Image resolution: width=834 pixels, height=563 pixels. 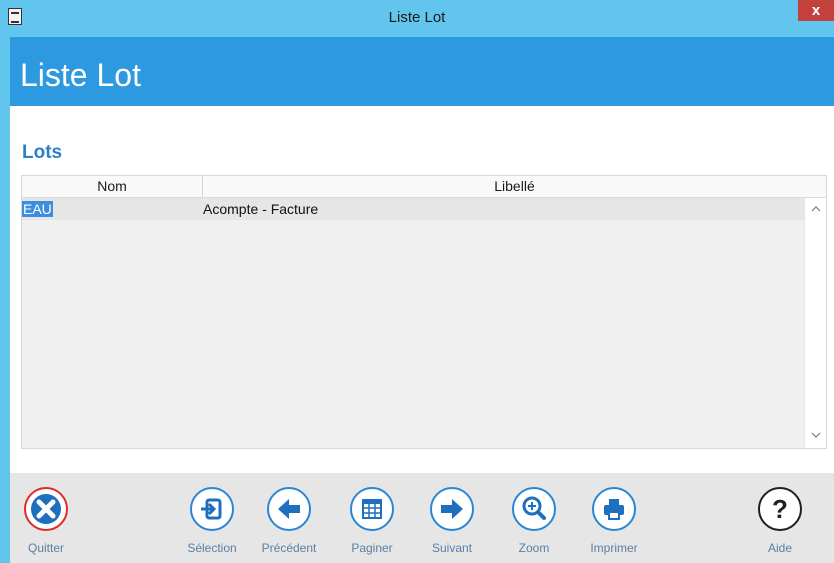 I want to click on quitter-label: Quitter, so click(x=45, y=548).